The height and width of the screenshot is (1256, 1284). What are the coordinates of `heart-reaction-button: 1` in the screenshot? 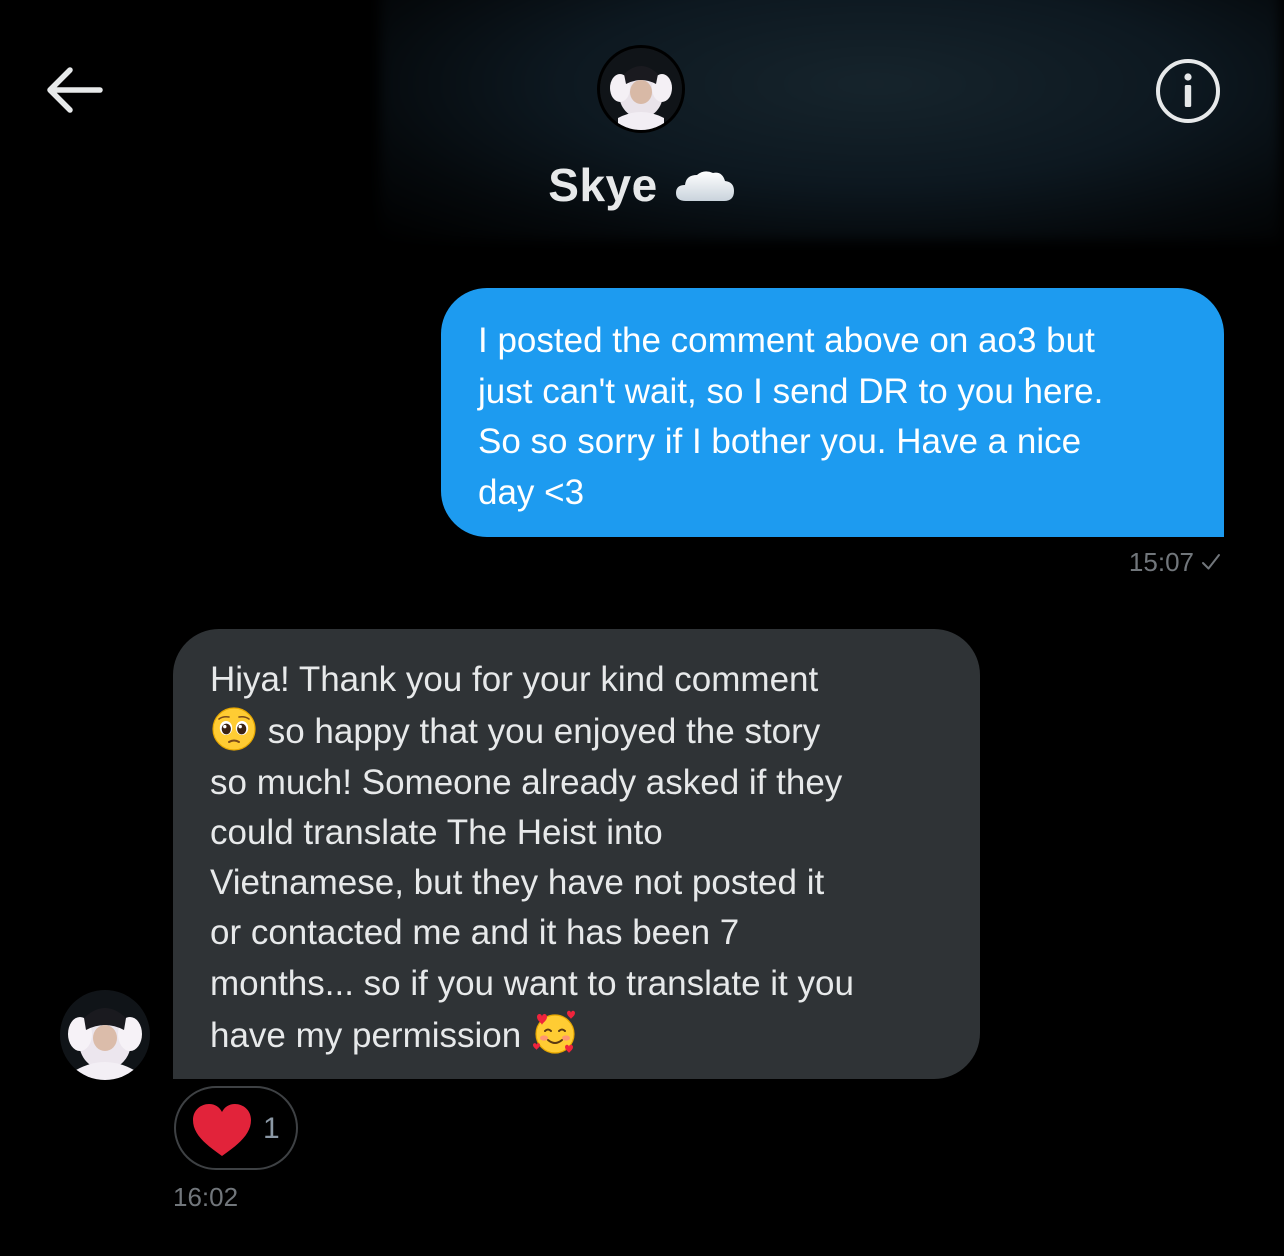 It's located at (236, 1128).